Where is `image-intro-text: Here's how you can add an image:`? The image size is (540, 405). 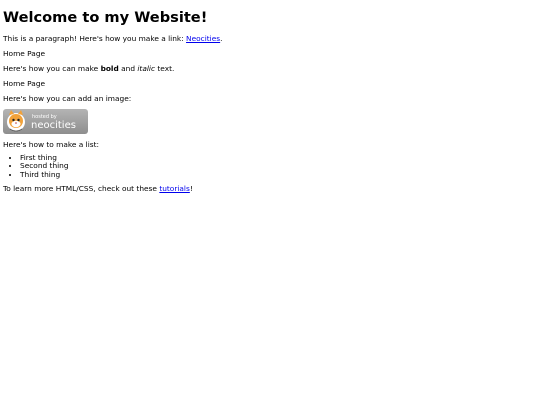 image-intro-text: Here's how you can add an image: is located at coordinates (67, 98).